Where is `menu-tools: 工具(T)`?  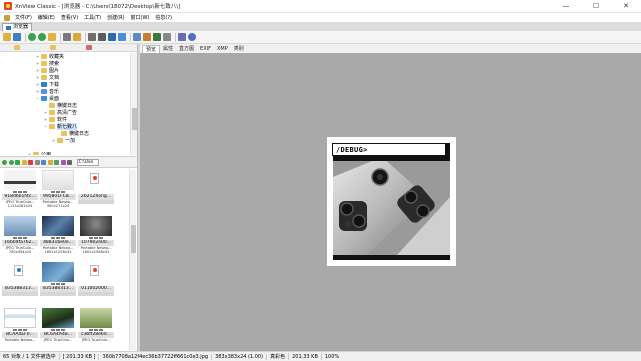
menu-tools: 工具(T) is located at coordinates (92, 17).